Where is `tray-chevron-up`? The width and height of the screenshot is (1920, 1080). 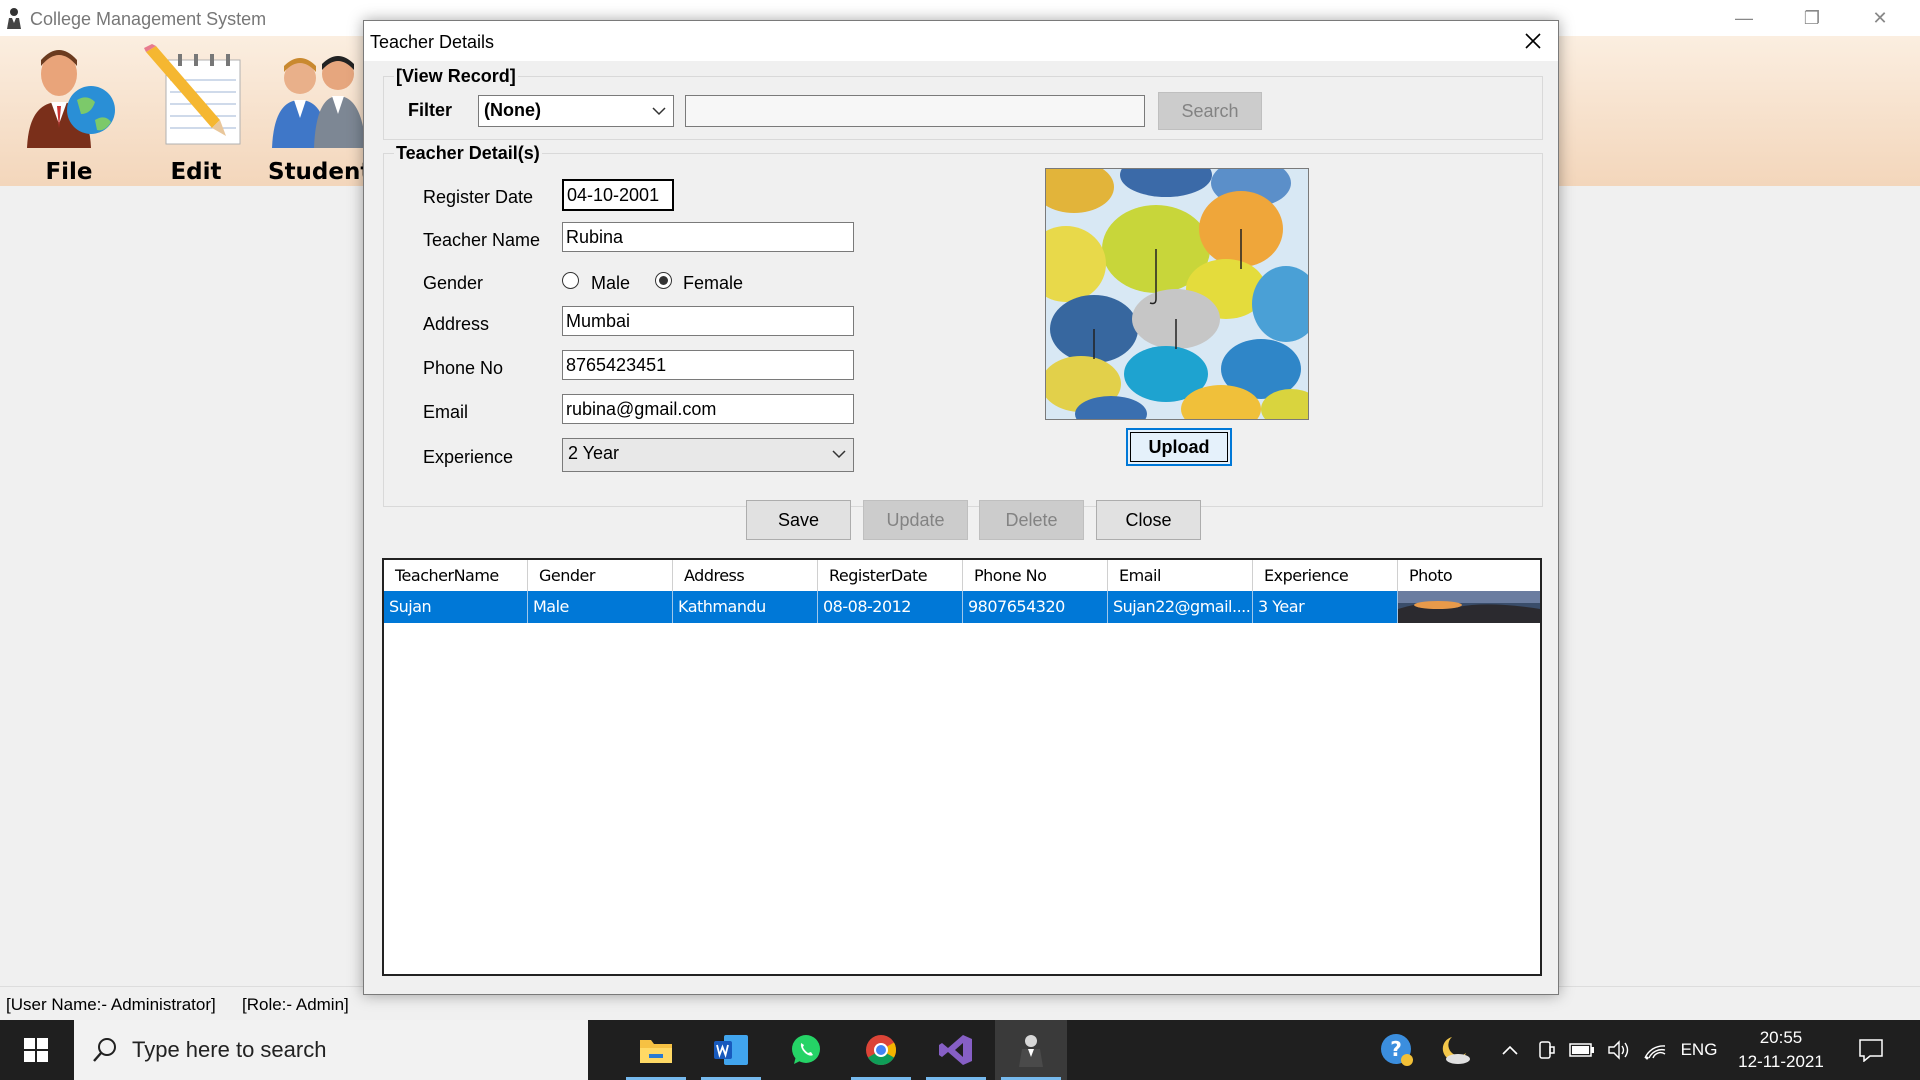
tray-chevron-up is located at coordinates (1510, 1050).